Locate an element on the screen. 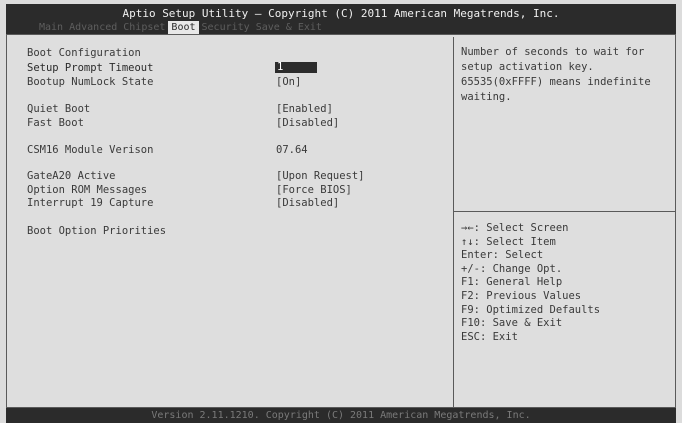 The height and width of the screenshot is (423, 682). tab-security: Security is located at coordinates (226, 27).